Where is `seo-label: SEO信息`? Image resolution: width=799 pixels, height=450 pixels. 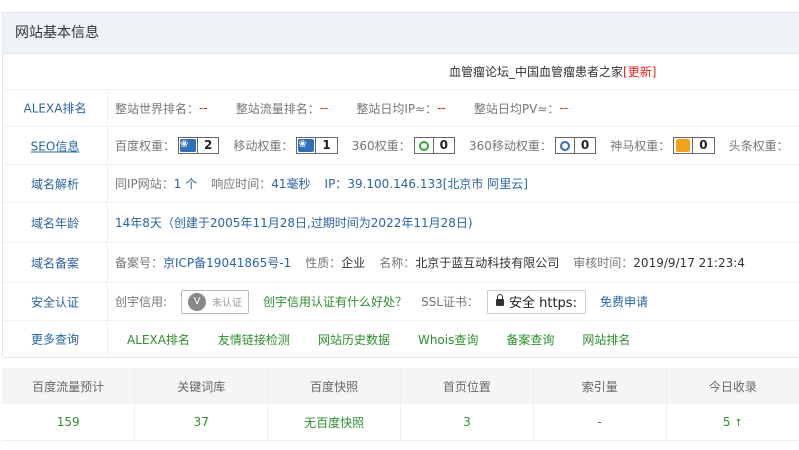
seo-label: SEO信息 is located at coordinates (55, 145).